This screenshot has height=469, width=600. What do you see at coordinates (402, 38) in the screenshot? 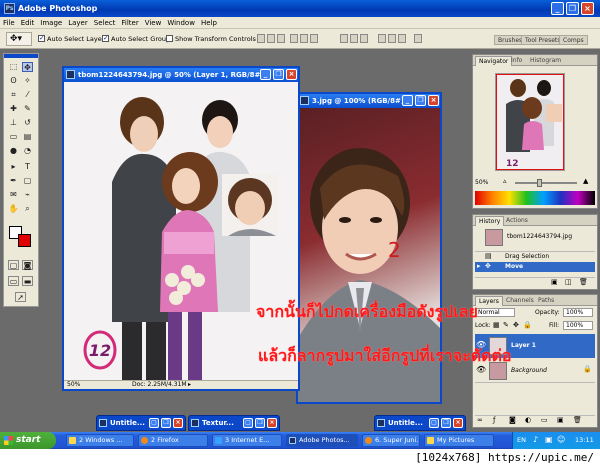
I see `distribute-right-icon` at bounding box center [402, 38].